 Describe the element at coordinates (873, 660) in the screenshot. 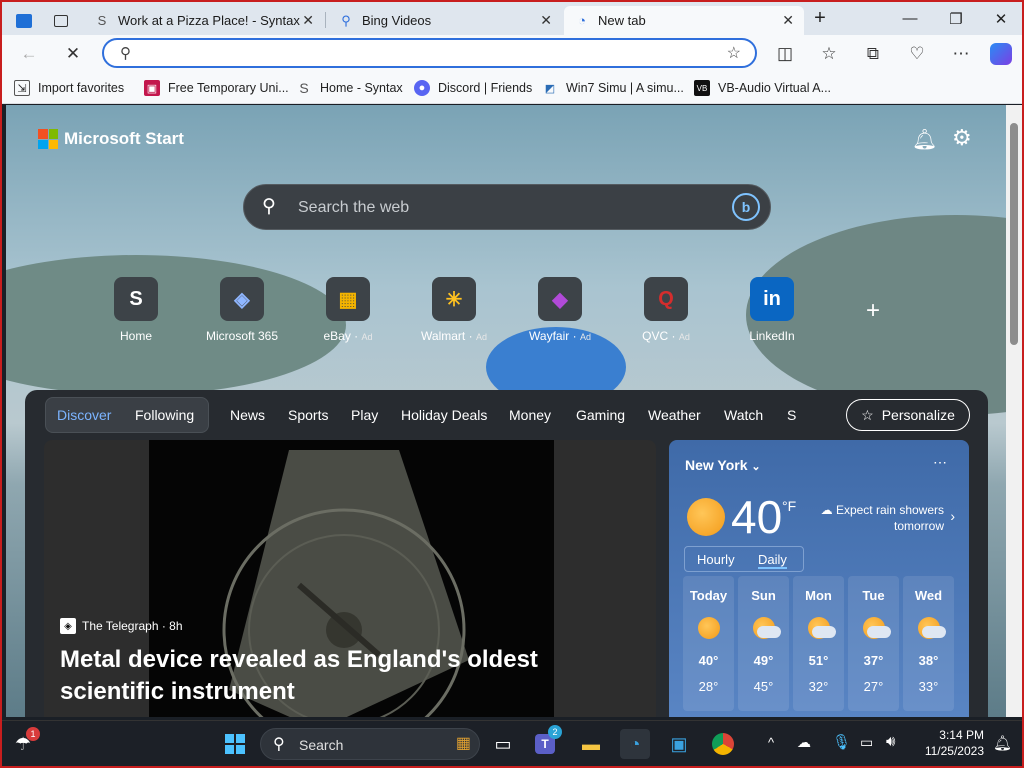

I see `high-temp: 37°` at that location.